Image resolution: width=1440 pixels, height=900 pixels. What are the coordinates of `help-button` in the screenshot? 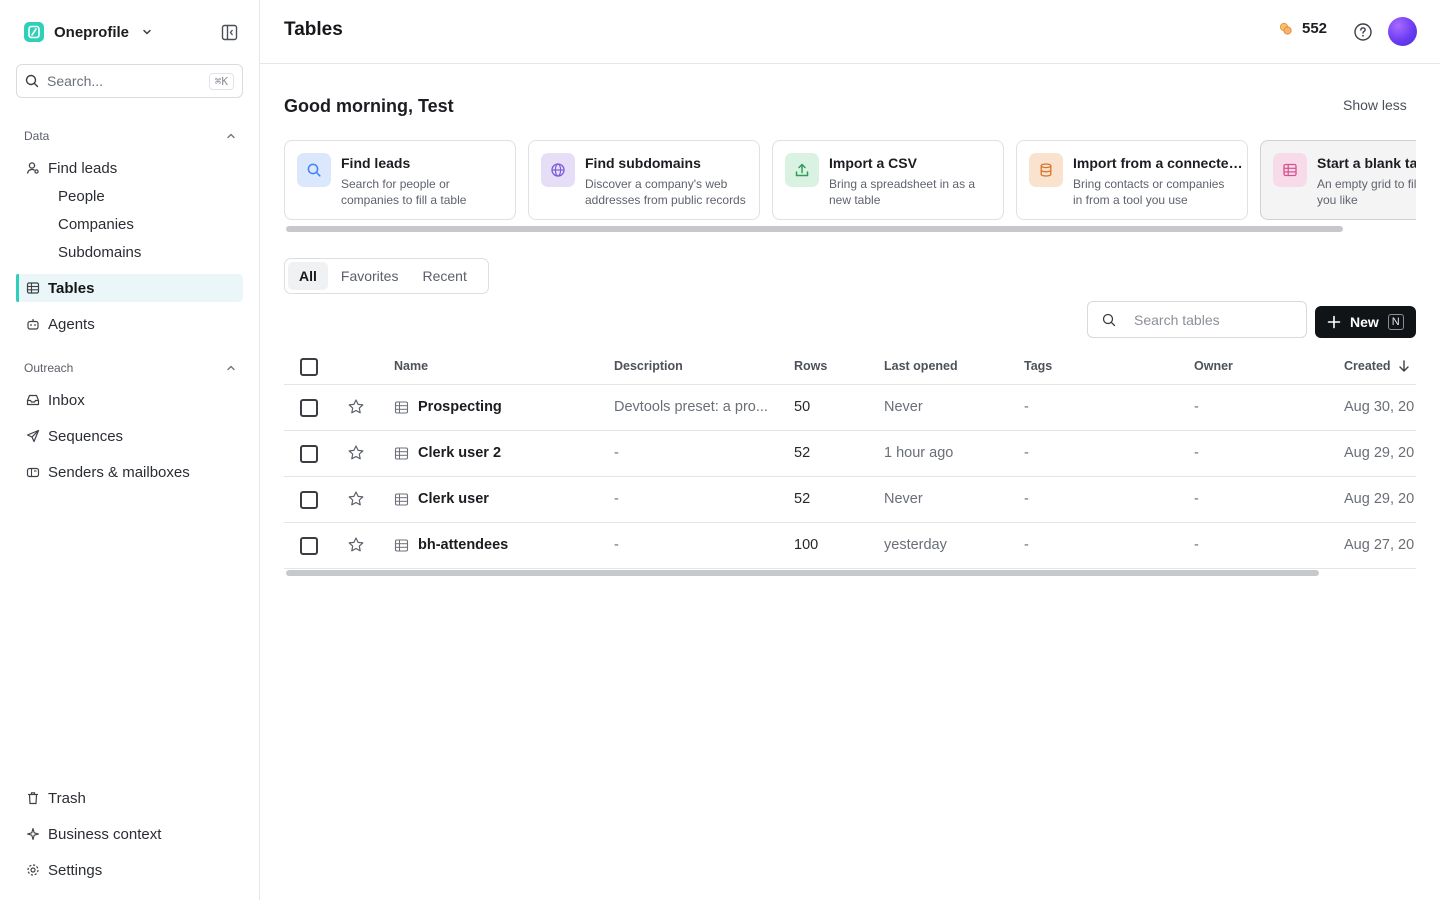 It's located at (1363, 32).